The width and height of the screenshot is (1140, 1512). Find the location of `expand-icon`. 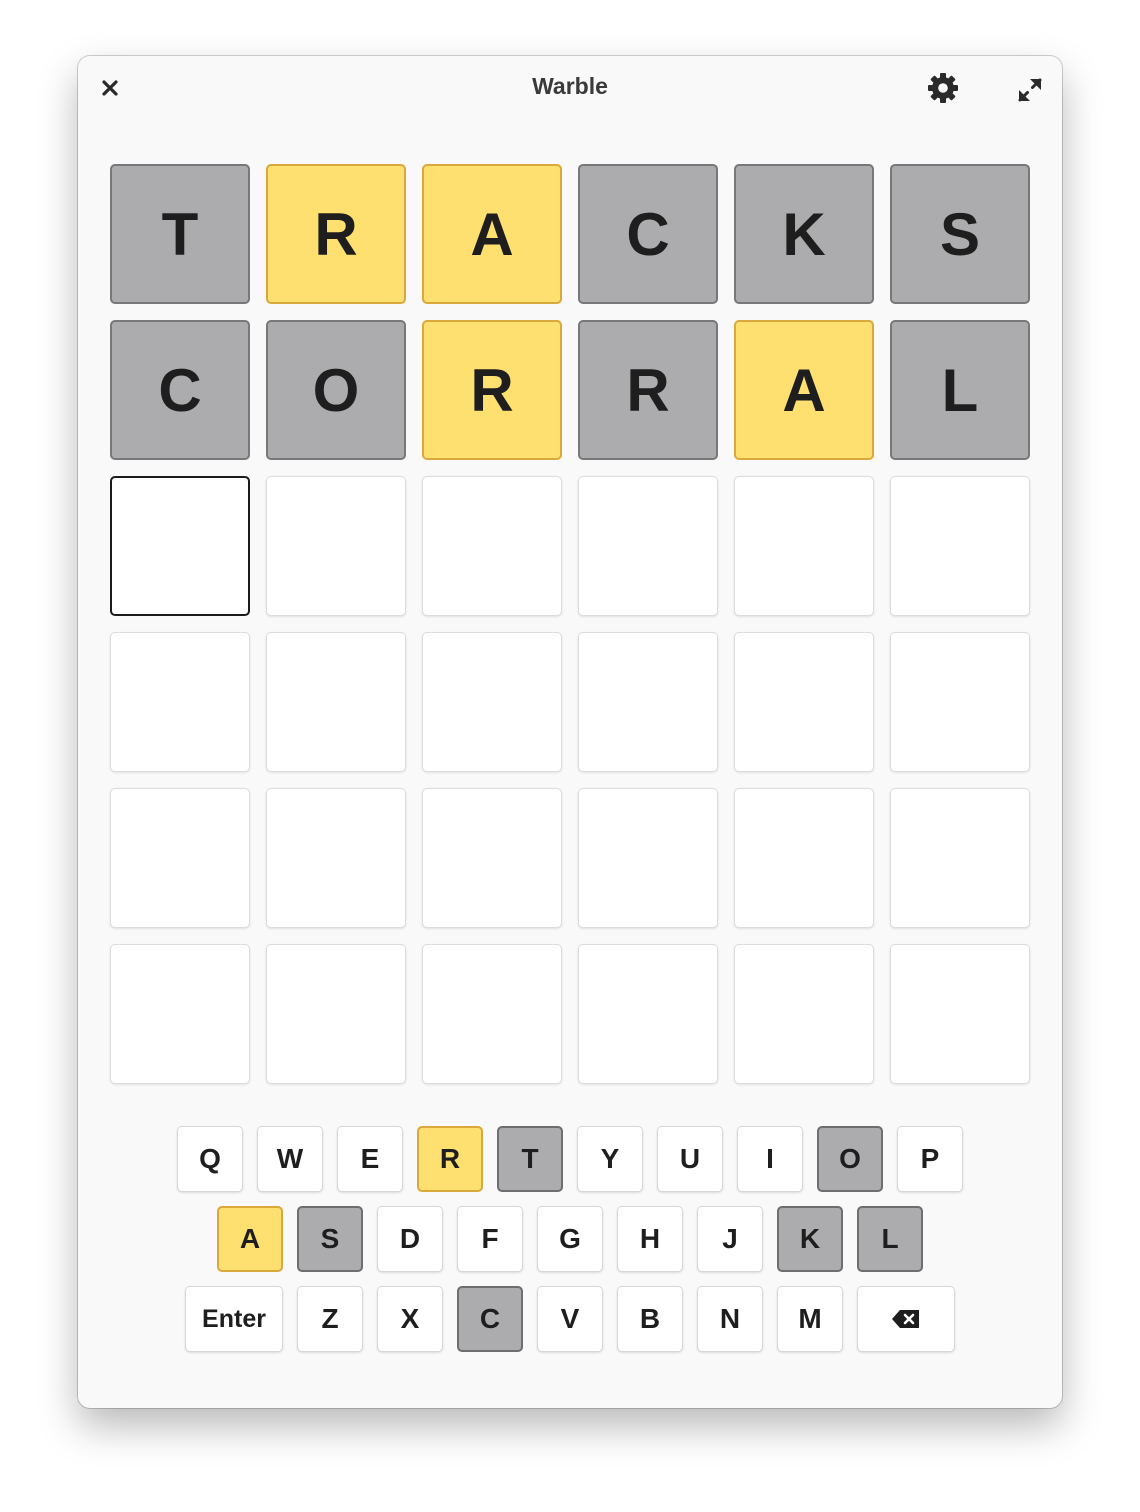

expand-icon is located at coordinates (1030, 90).